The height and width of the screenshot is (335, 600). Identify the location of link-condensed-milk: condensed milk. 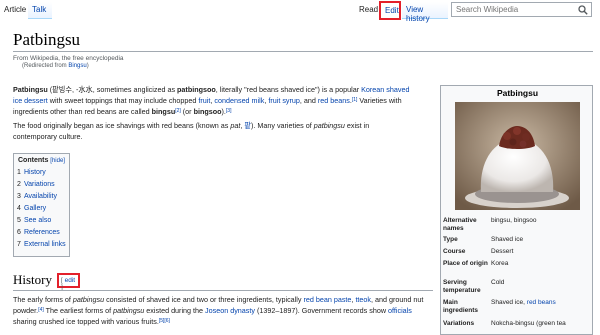
(239, 100).